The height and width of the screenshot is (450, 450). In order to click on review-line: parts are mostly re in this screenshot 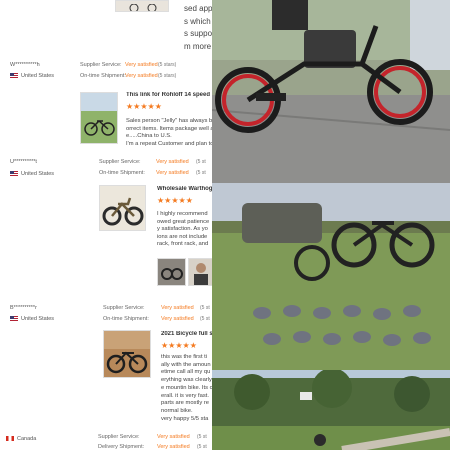, I will do `click(185, 403)`.